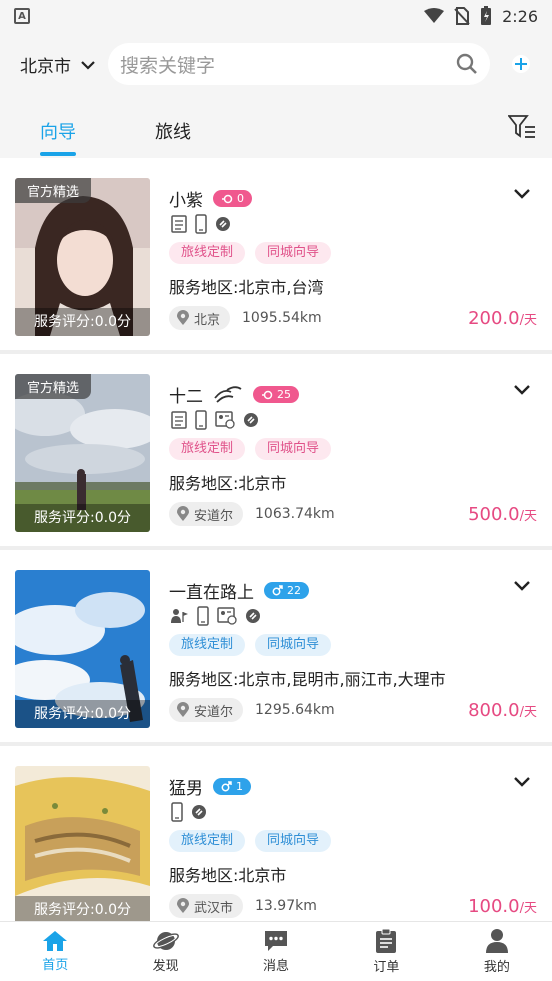 Image resolution: width=552 pixels, height=981 pixels. I want to click on price-value: 800.0, so click(494, 710).